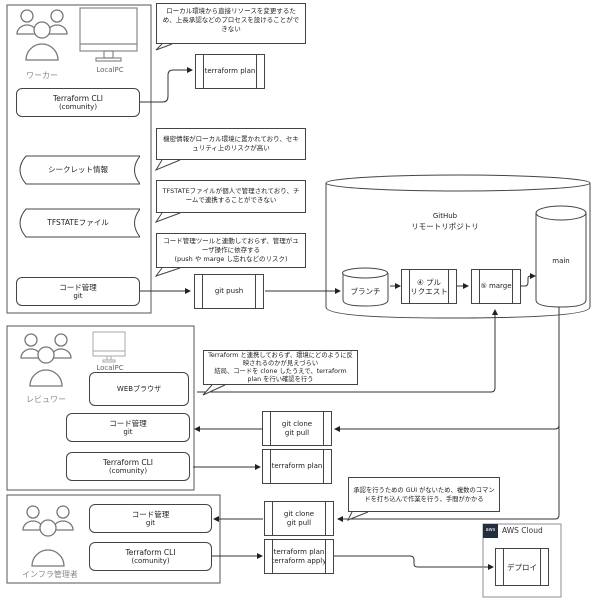 Image resolution: width=602 pixels, height=614 pixels. What do you see at coordinates (429, 282) in the screenshot?
I see `proc-line: ④ プル` at bounding box center [429, 282].